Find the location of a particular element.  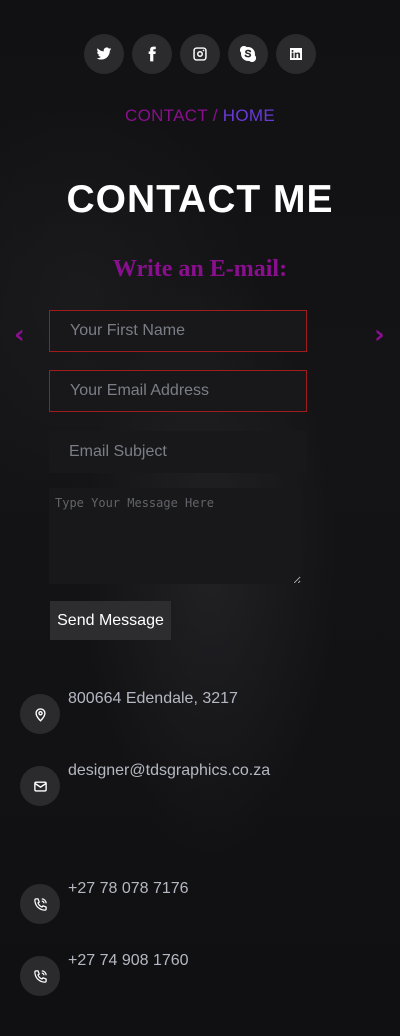

page-title: CONTACT ME is located at coordinates (200, 199).